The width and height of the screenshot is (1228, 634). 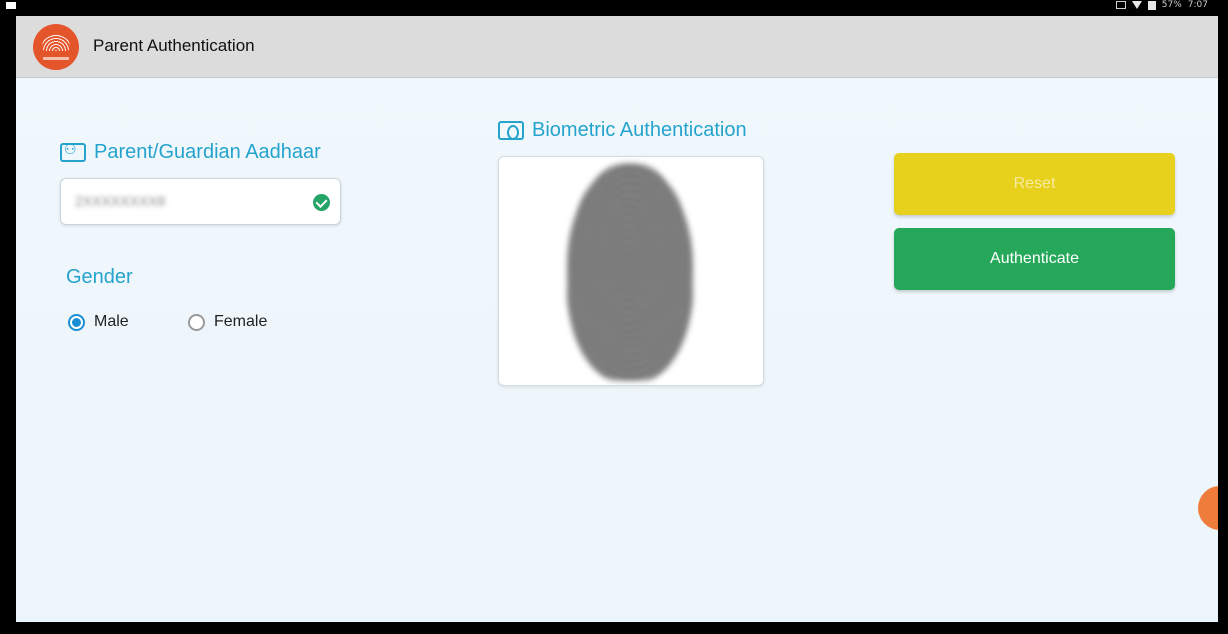 I want to click on contacts-icon, so click(x=73, y=152).